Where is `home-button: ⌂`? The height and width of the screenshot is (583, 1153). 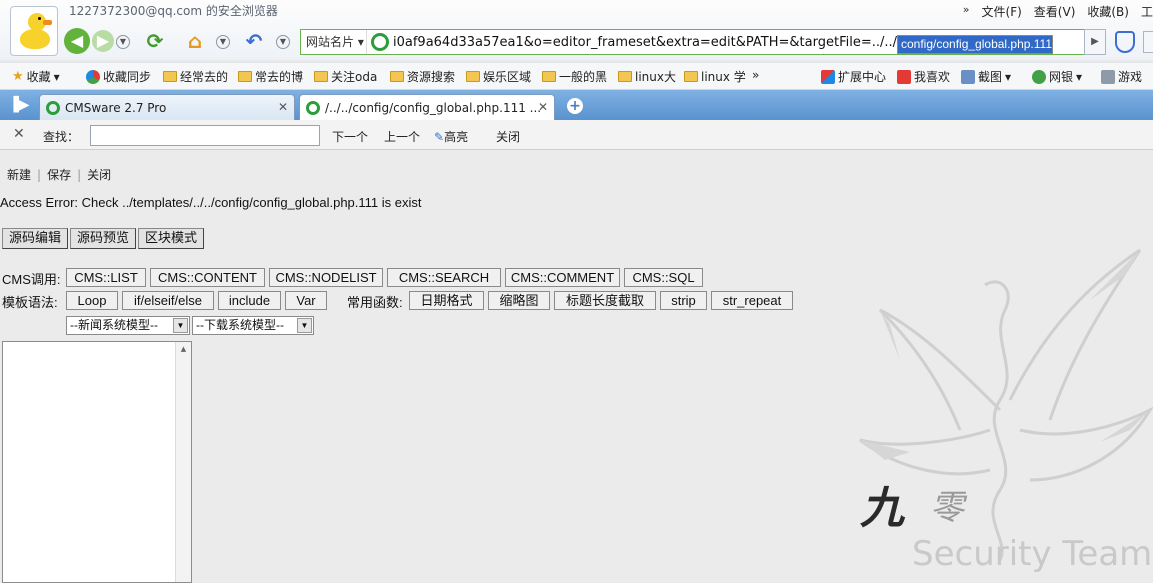
home-button: ⌂ is located at coordinates (195, 41).